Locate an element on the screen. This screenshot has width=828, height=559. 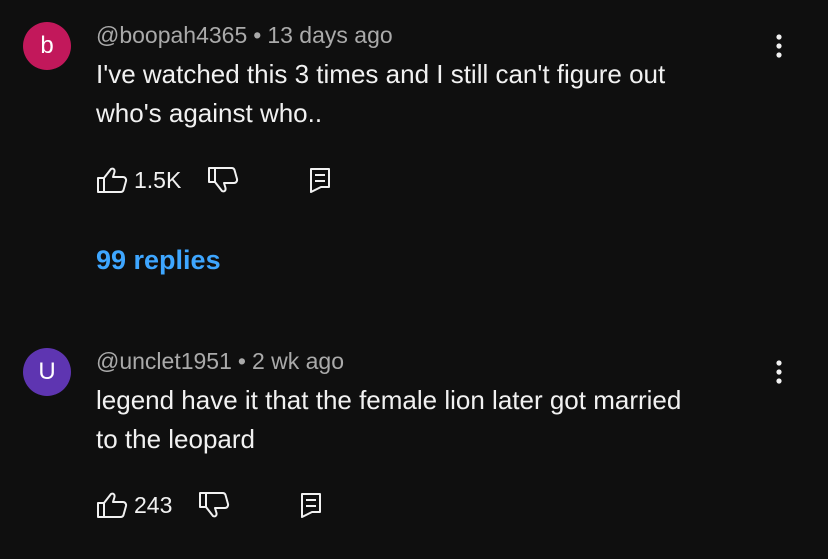
comment-text-line: to the leopard is located at coordinates (176, 439).